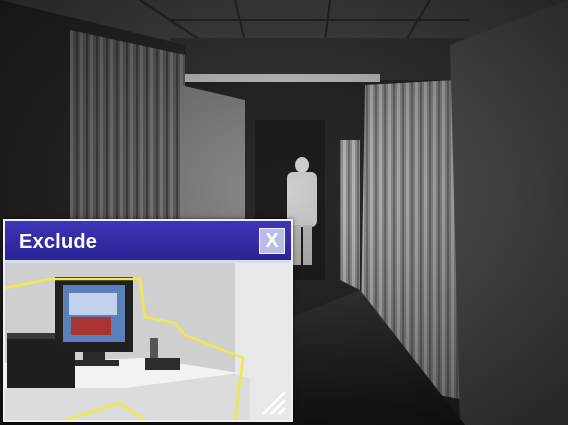 This screenshot has height=425, width=568. I want to click on resize-grip-icon, so click(272, 401).